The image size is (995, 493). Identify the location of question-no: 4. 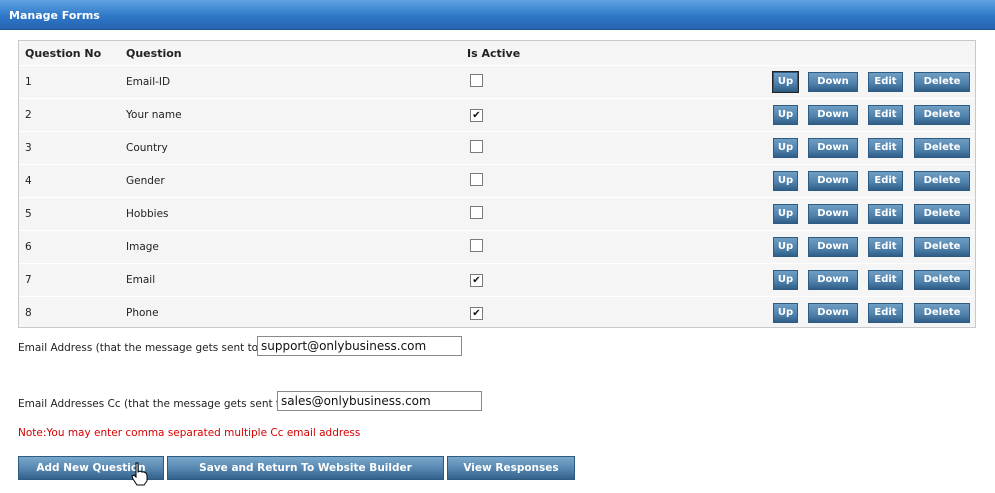
(69, 181).